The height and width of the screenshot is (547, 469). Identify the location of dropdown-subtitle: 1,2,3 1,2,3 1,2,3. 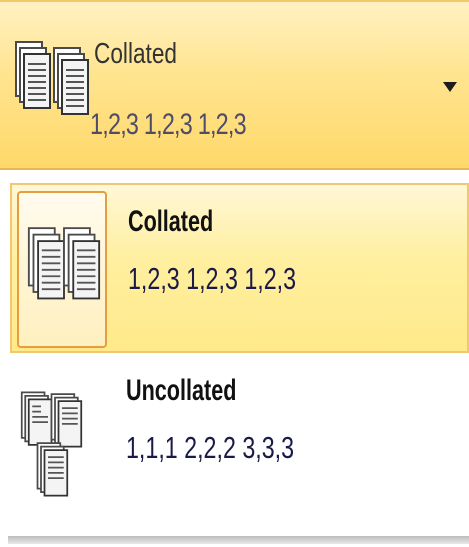
(168, 124).